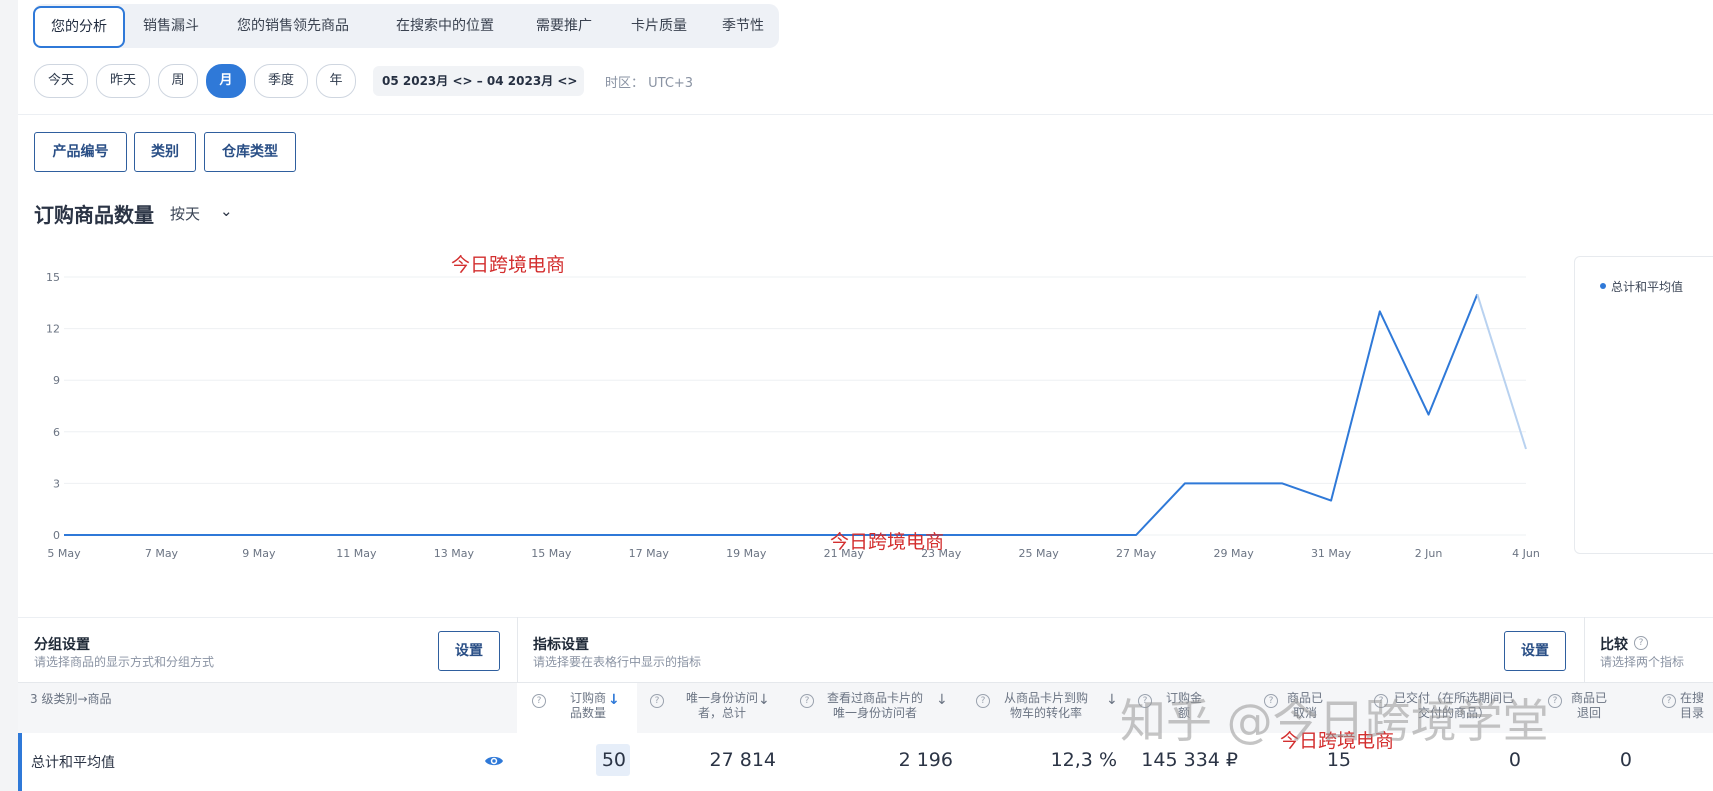 This screenshot has width=1713, height=791. Describe the element at coordinates (259, 553) in the screenshot. I see `x-tick-label: 9 May` at that location.